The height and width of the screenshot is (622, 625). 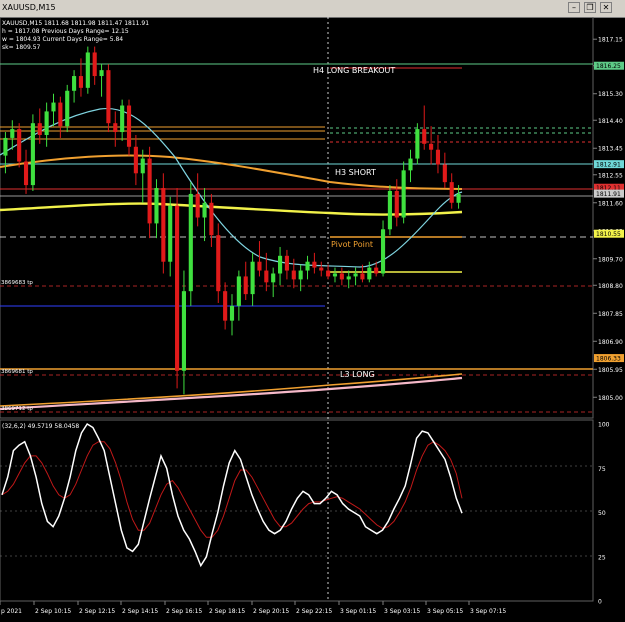 I want to click on h3-short-label: H3 SHORT, so click(x=355, y=172).